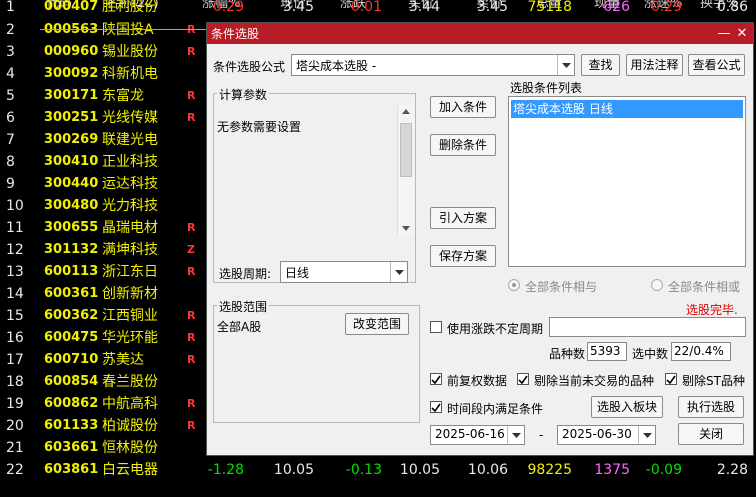  I want to click on stock-name: 春兰股份, so click(130, 382).